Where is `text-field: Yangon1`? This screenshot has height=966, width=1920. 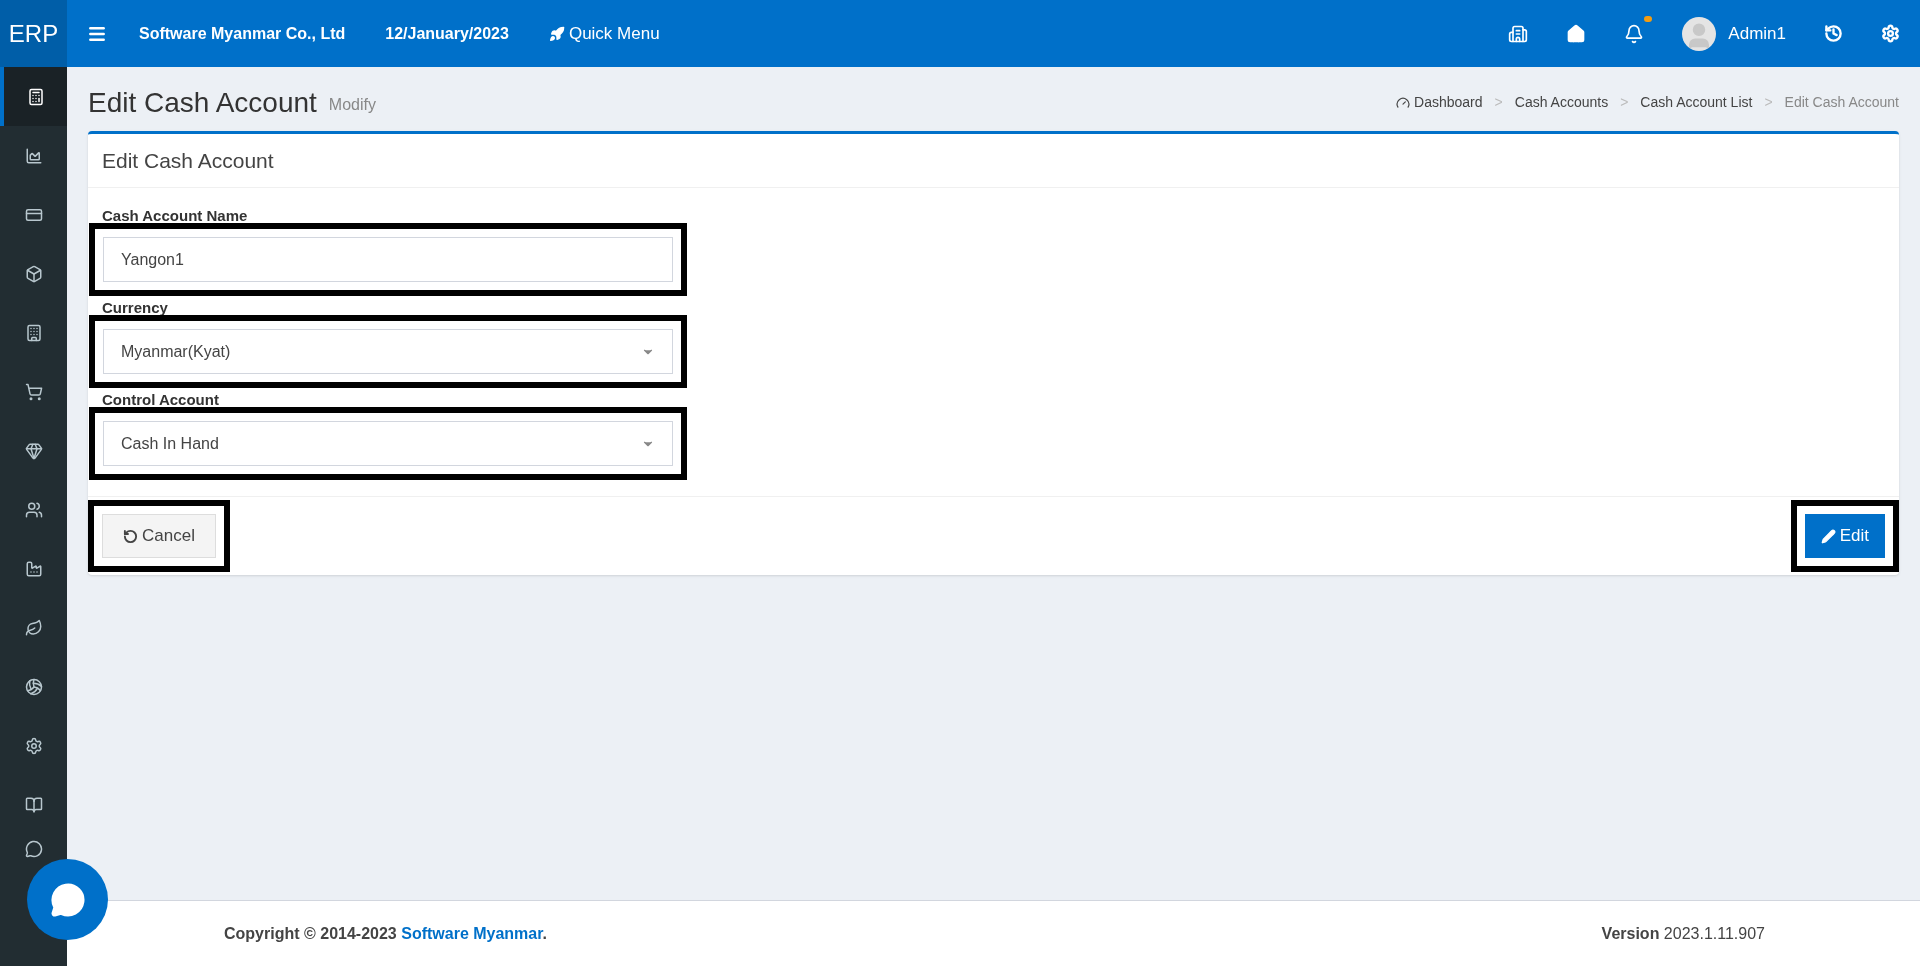 text-field: Yangon1 is located at coordinates (388, 259).